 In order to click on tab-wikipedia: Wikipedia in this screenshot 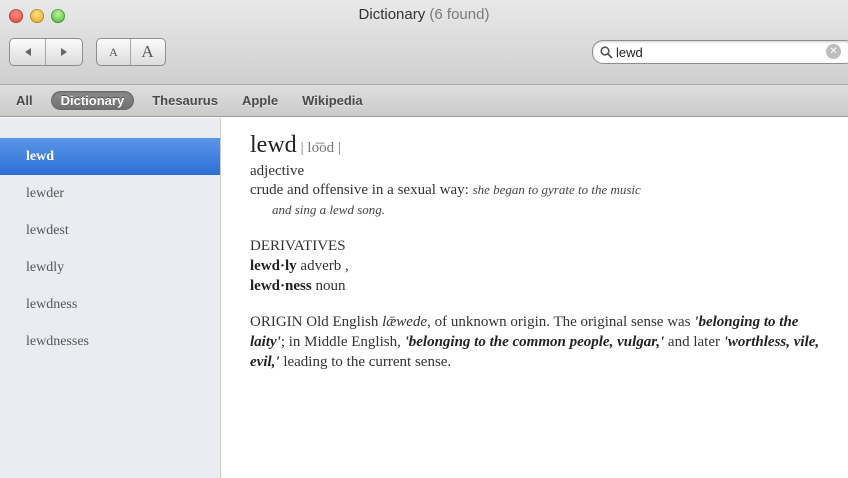, I will do `click(332, 100)`.